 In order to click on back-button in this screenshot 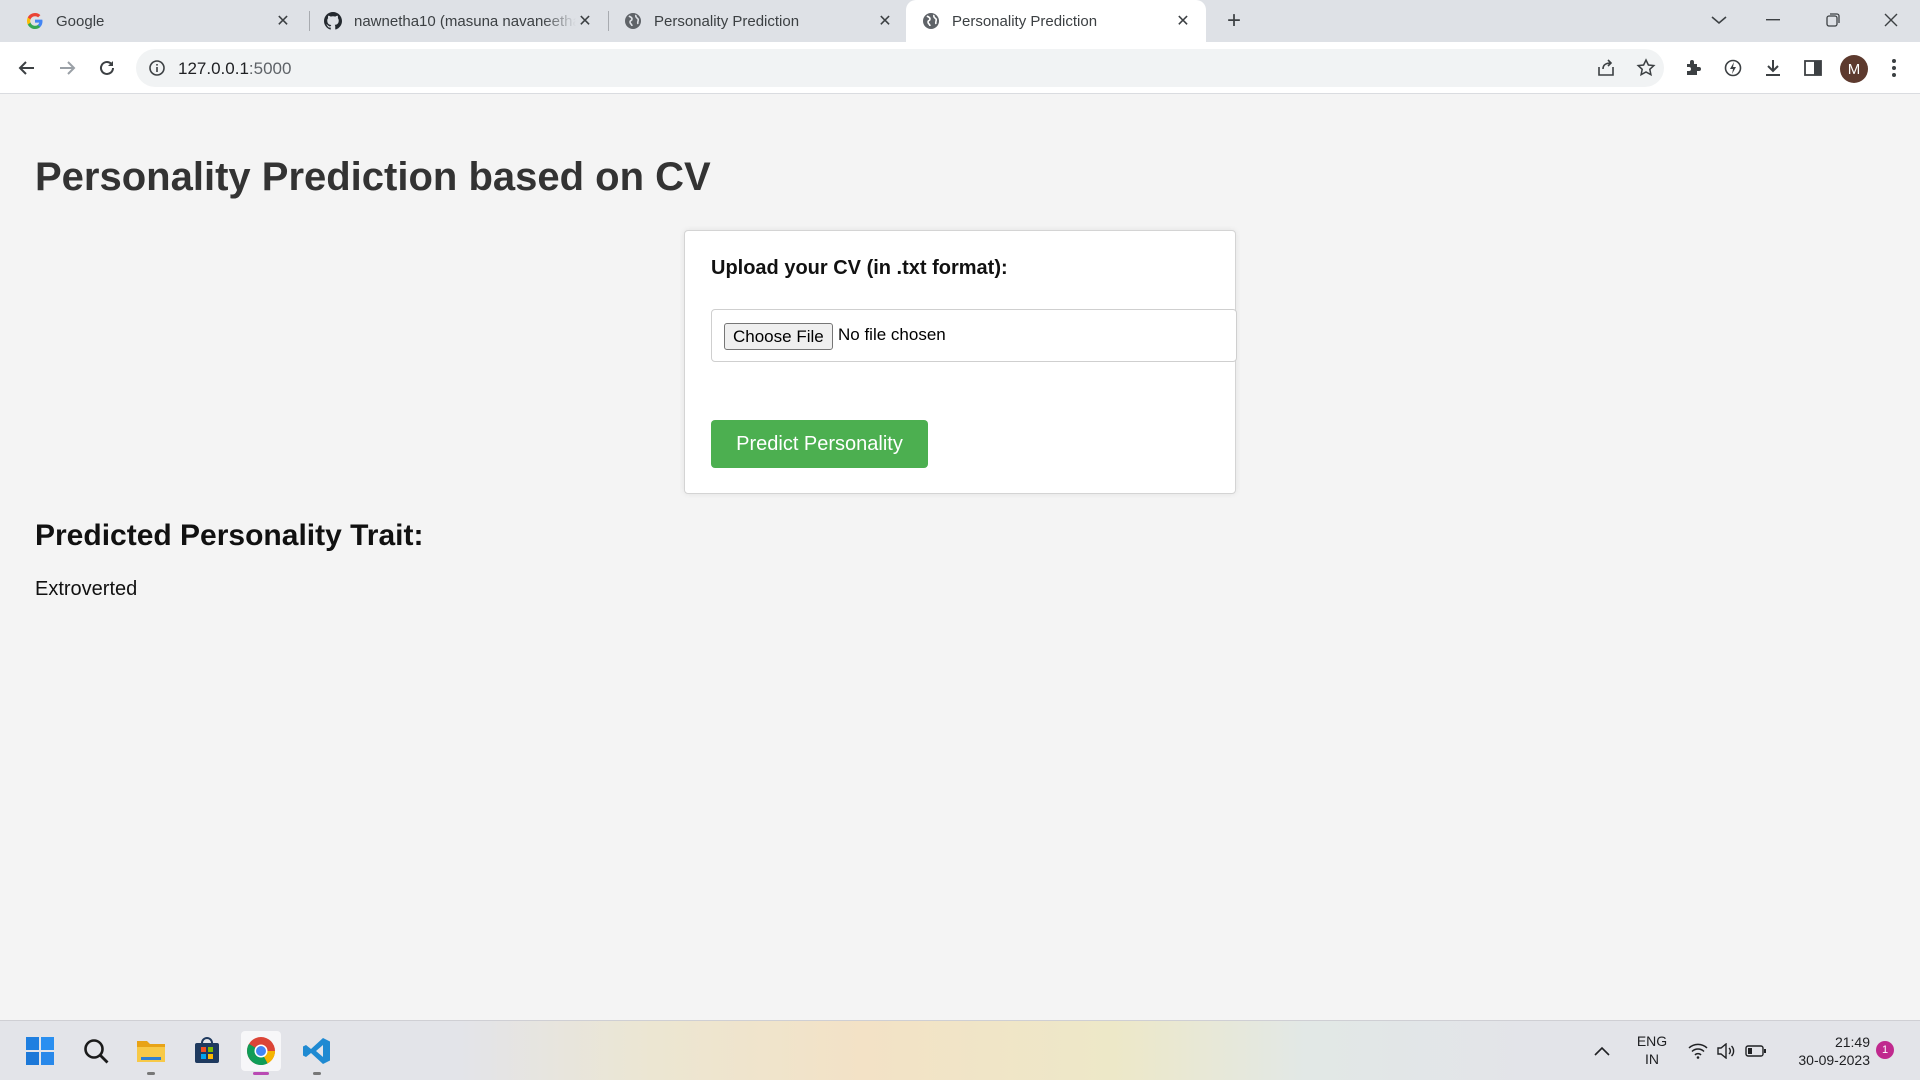, I will do `click(27, 68)`.